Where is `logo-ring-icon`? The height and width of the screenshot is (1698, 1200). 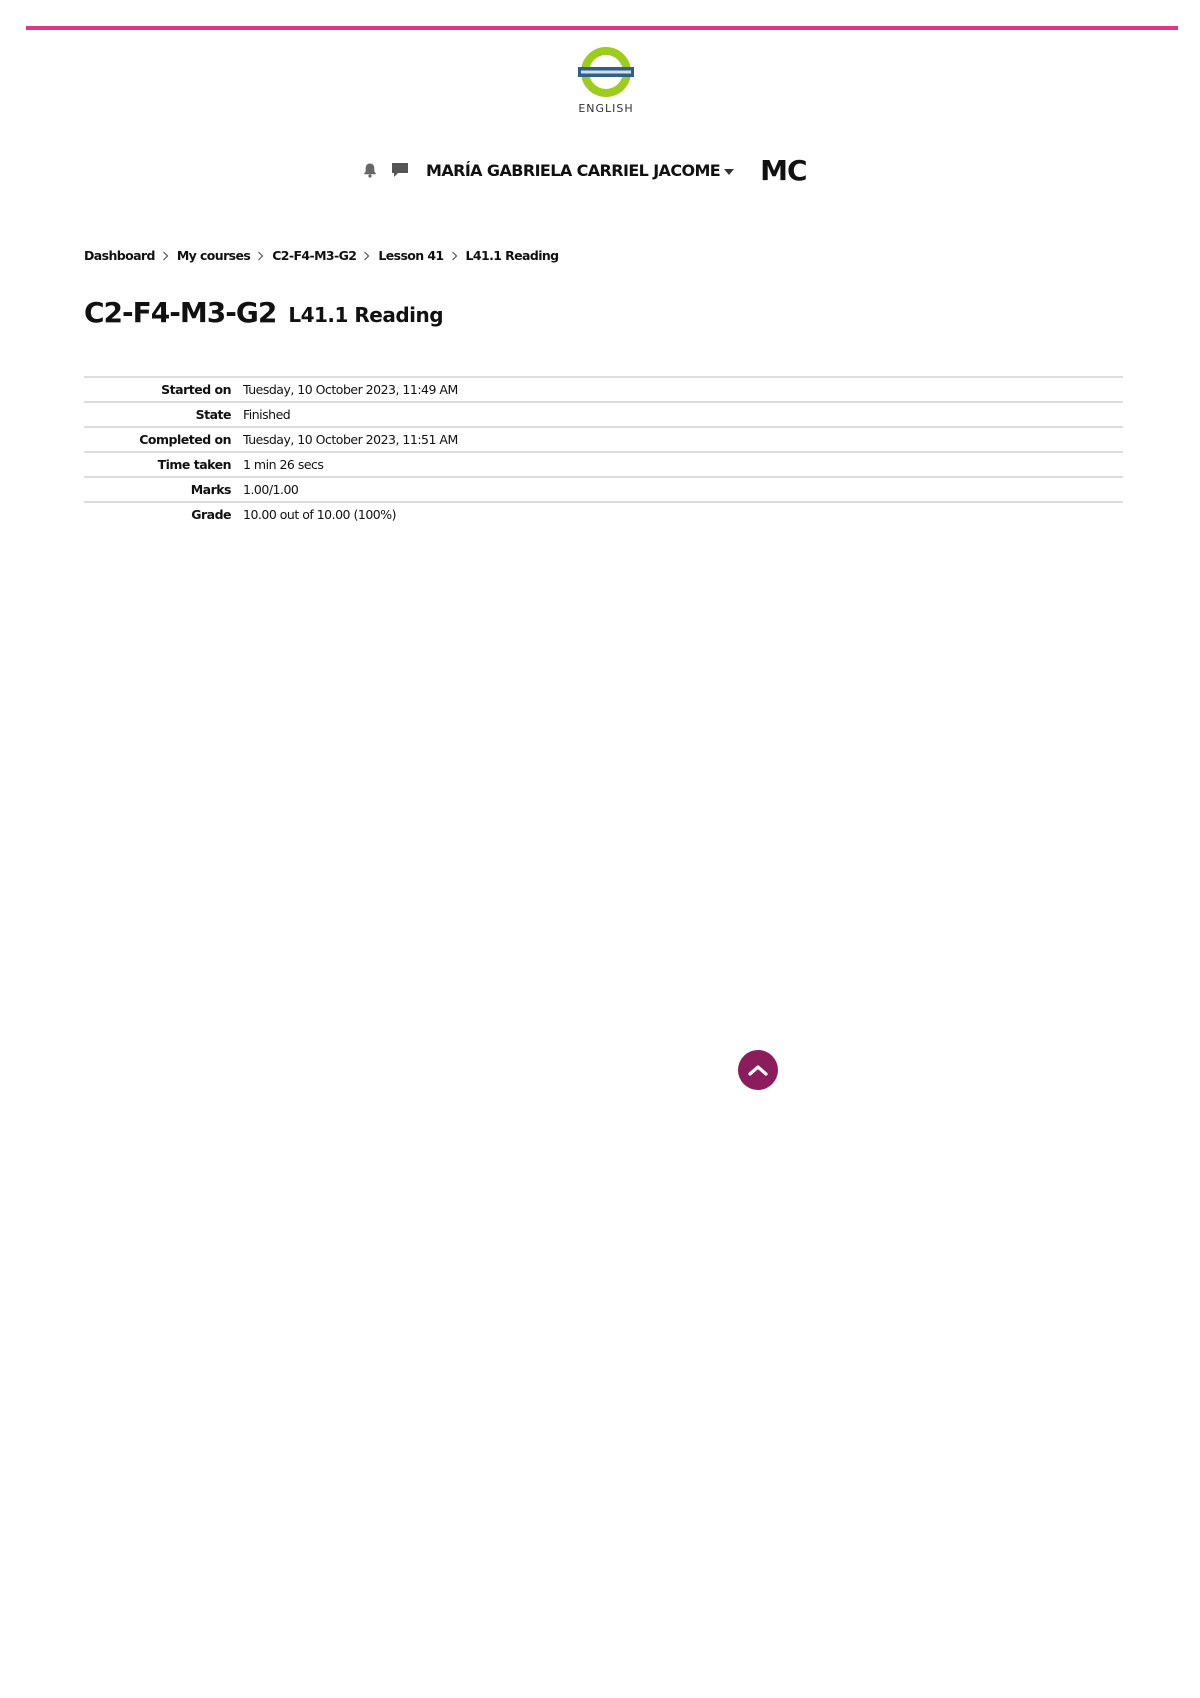
logo-ring-icon is located at coordinates (606, 72).